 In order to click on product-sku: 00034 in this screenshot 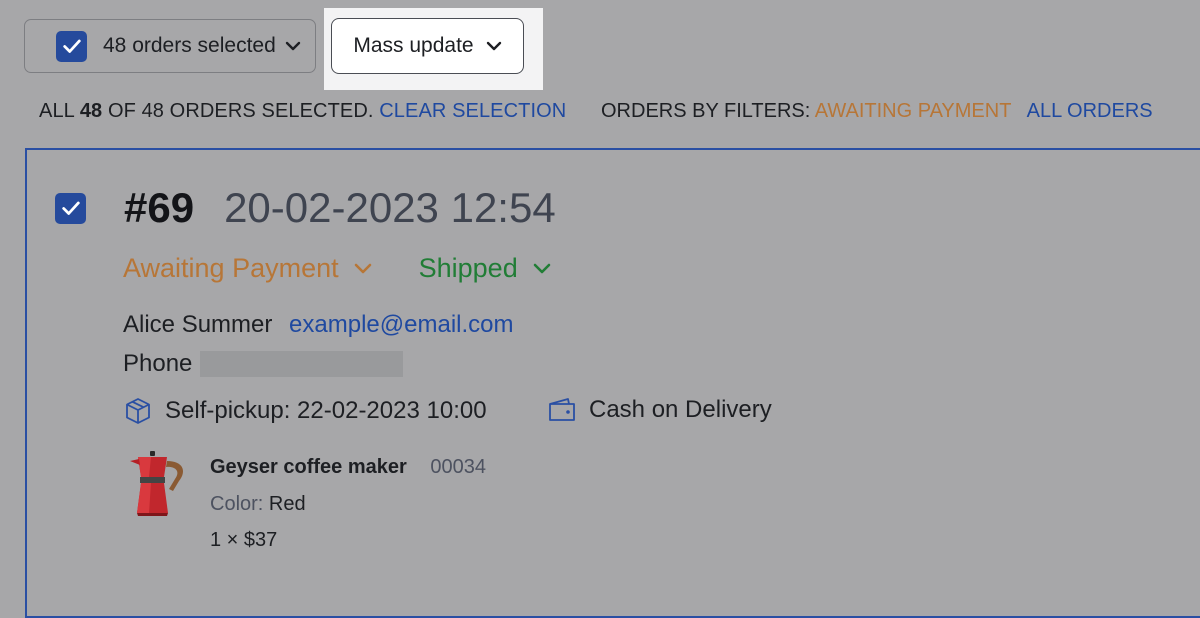, I will do `click(458, 467)`.